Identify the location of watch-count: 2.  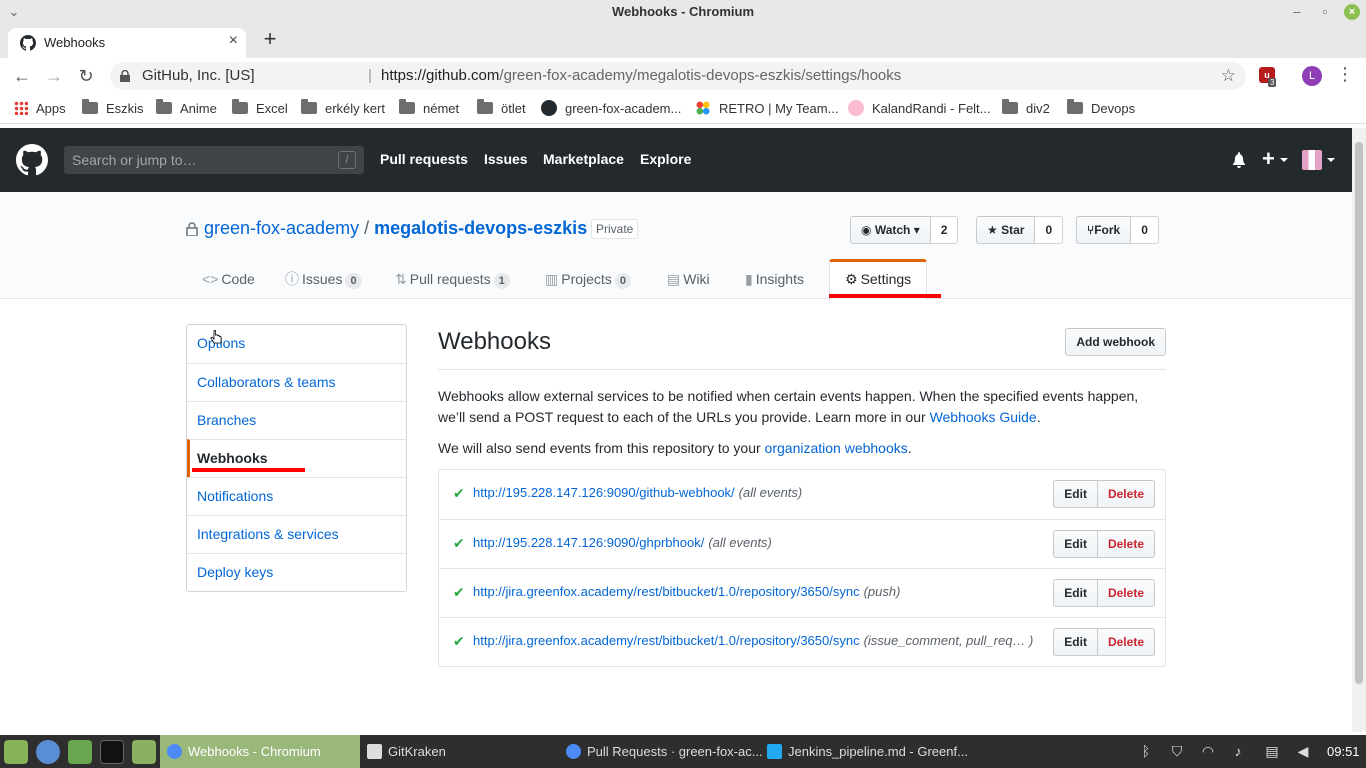
(944, 230).